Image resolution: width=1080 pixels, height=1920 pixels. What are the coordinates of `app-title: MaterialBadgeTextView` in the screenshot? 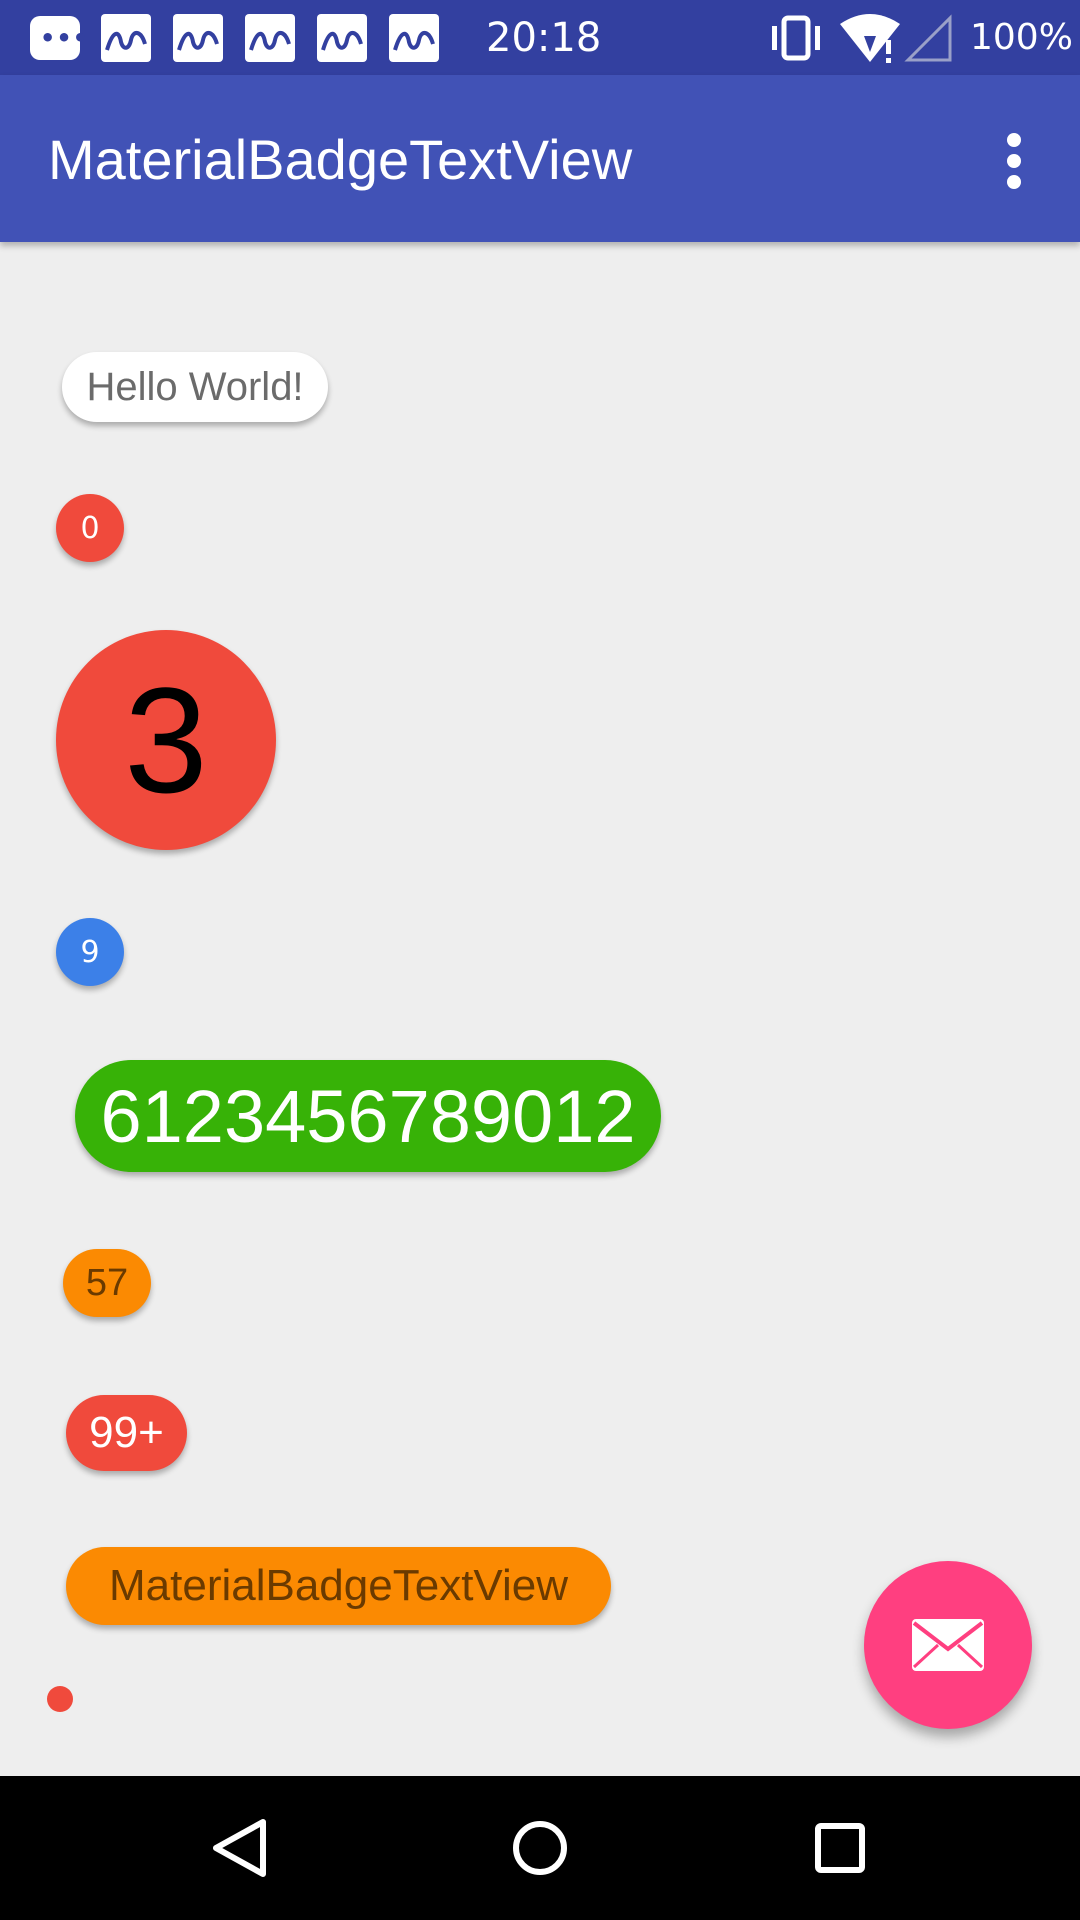 It's located at (340, 159).